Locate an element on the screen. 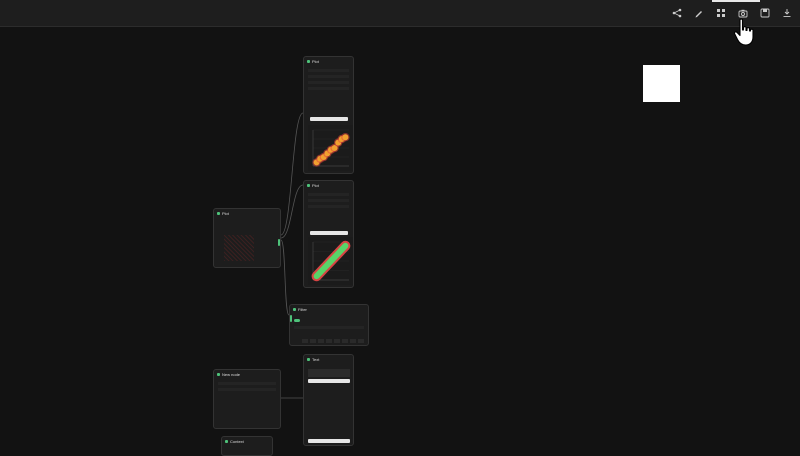  grid-button is located at coordinates (721, 13).